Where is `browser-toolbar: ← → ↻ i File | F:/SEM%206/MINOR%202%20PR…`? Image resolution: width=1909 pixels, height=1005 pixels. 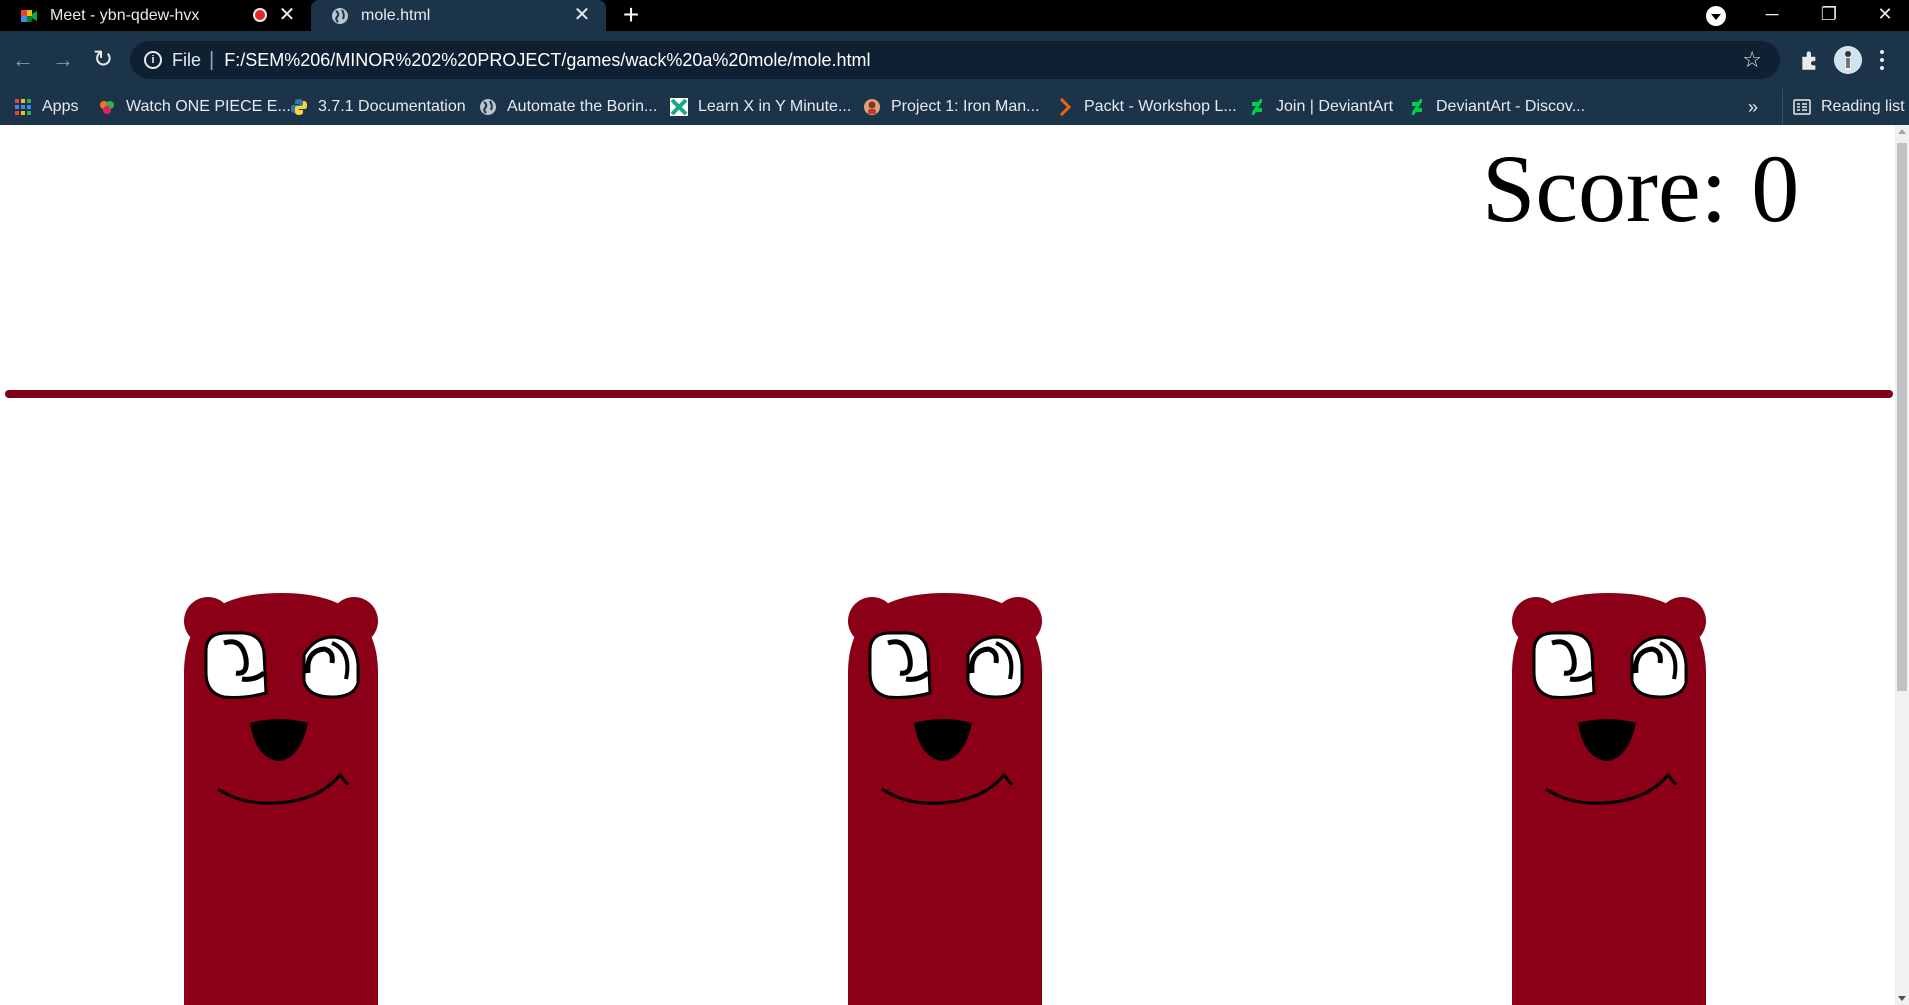 browser-toolbar: ← → ↻ i File | F:/SEM%206/MINOR%202%20PR… is located at coordinates (954, 60).